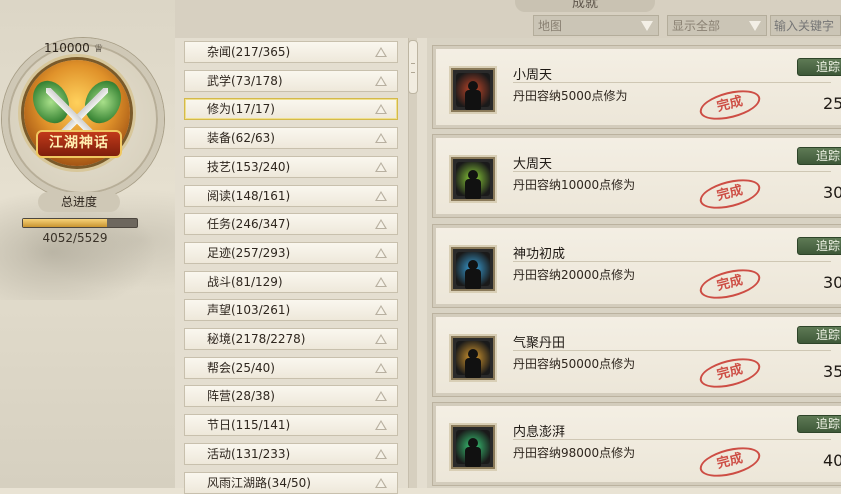 This screenshot has height=494, width=841. Describe the element at coordinates (291, 80) in the screenshot. I see `category-item: 武学(73/178)` at that location.